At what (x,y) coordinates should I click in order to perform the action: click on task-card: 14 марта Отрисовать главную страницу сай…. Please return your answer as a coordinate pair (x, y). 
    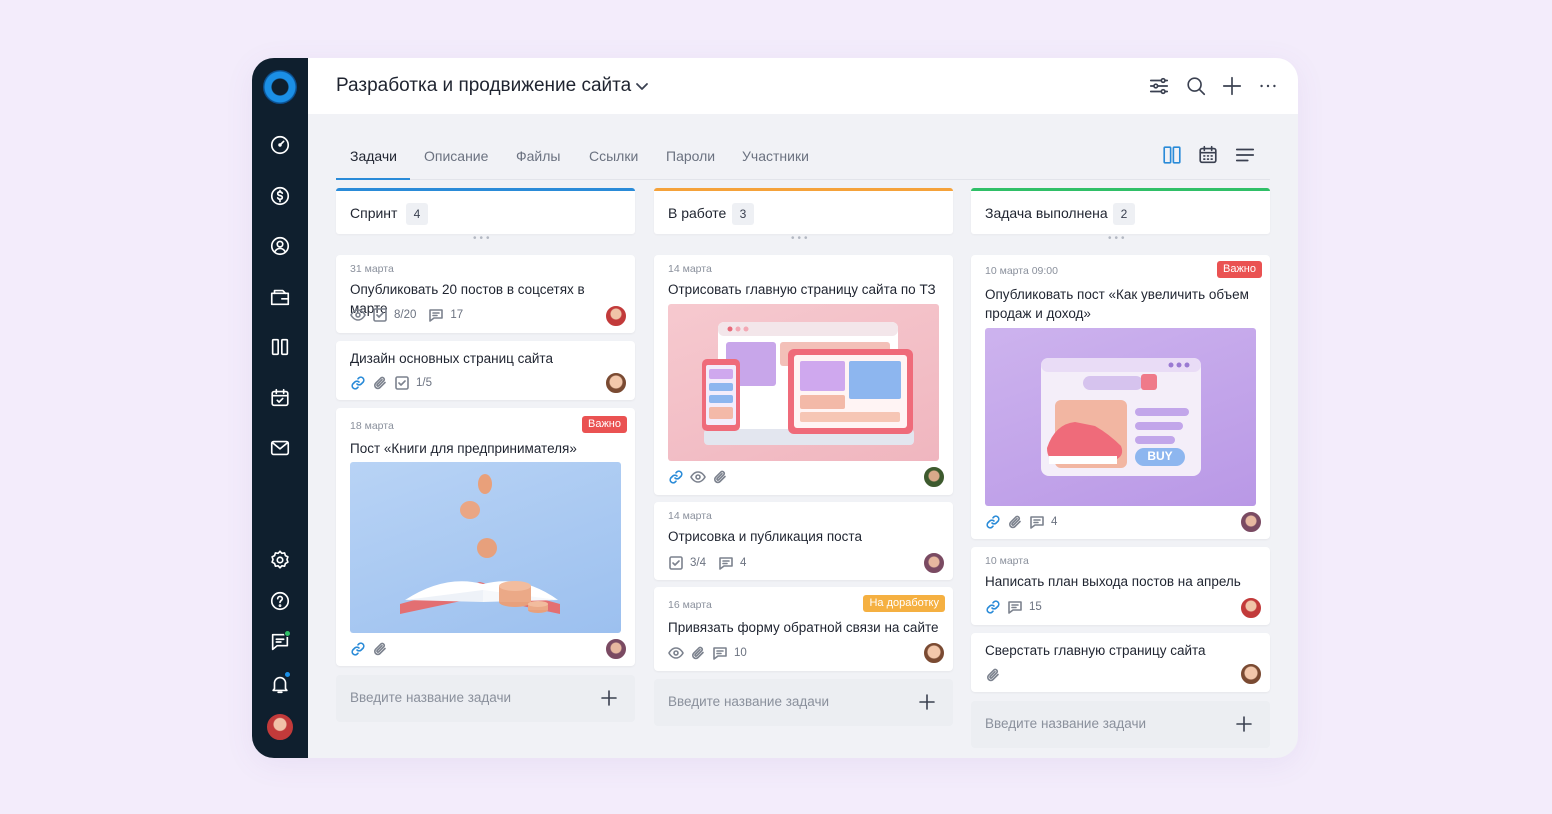
    Looking at the image, I should click on (803, 375).